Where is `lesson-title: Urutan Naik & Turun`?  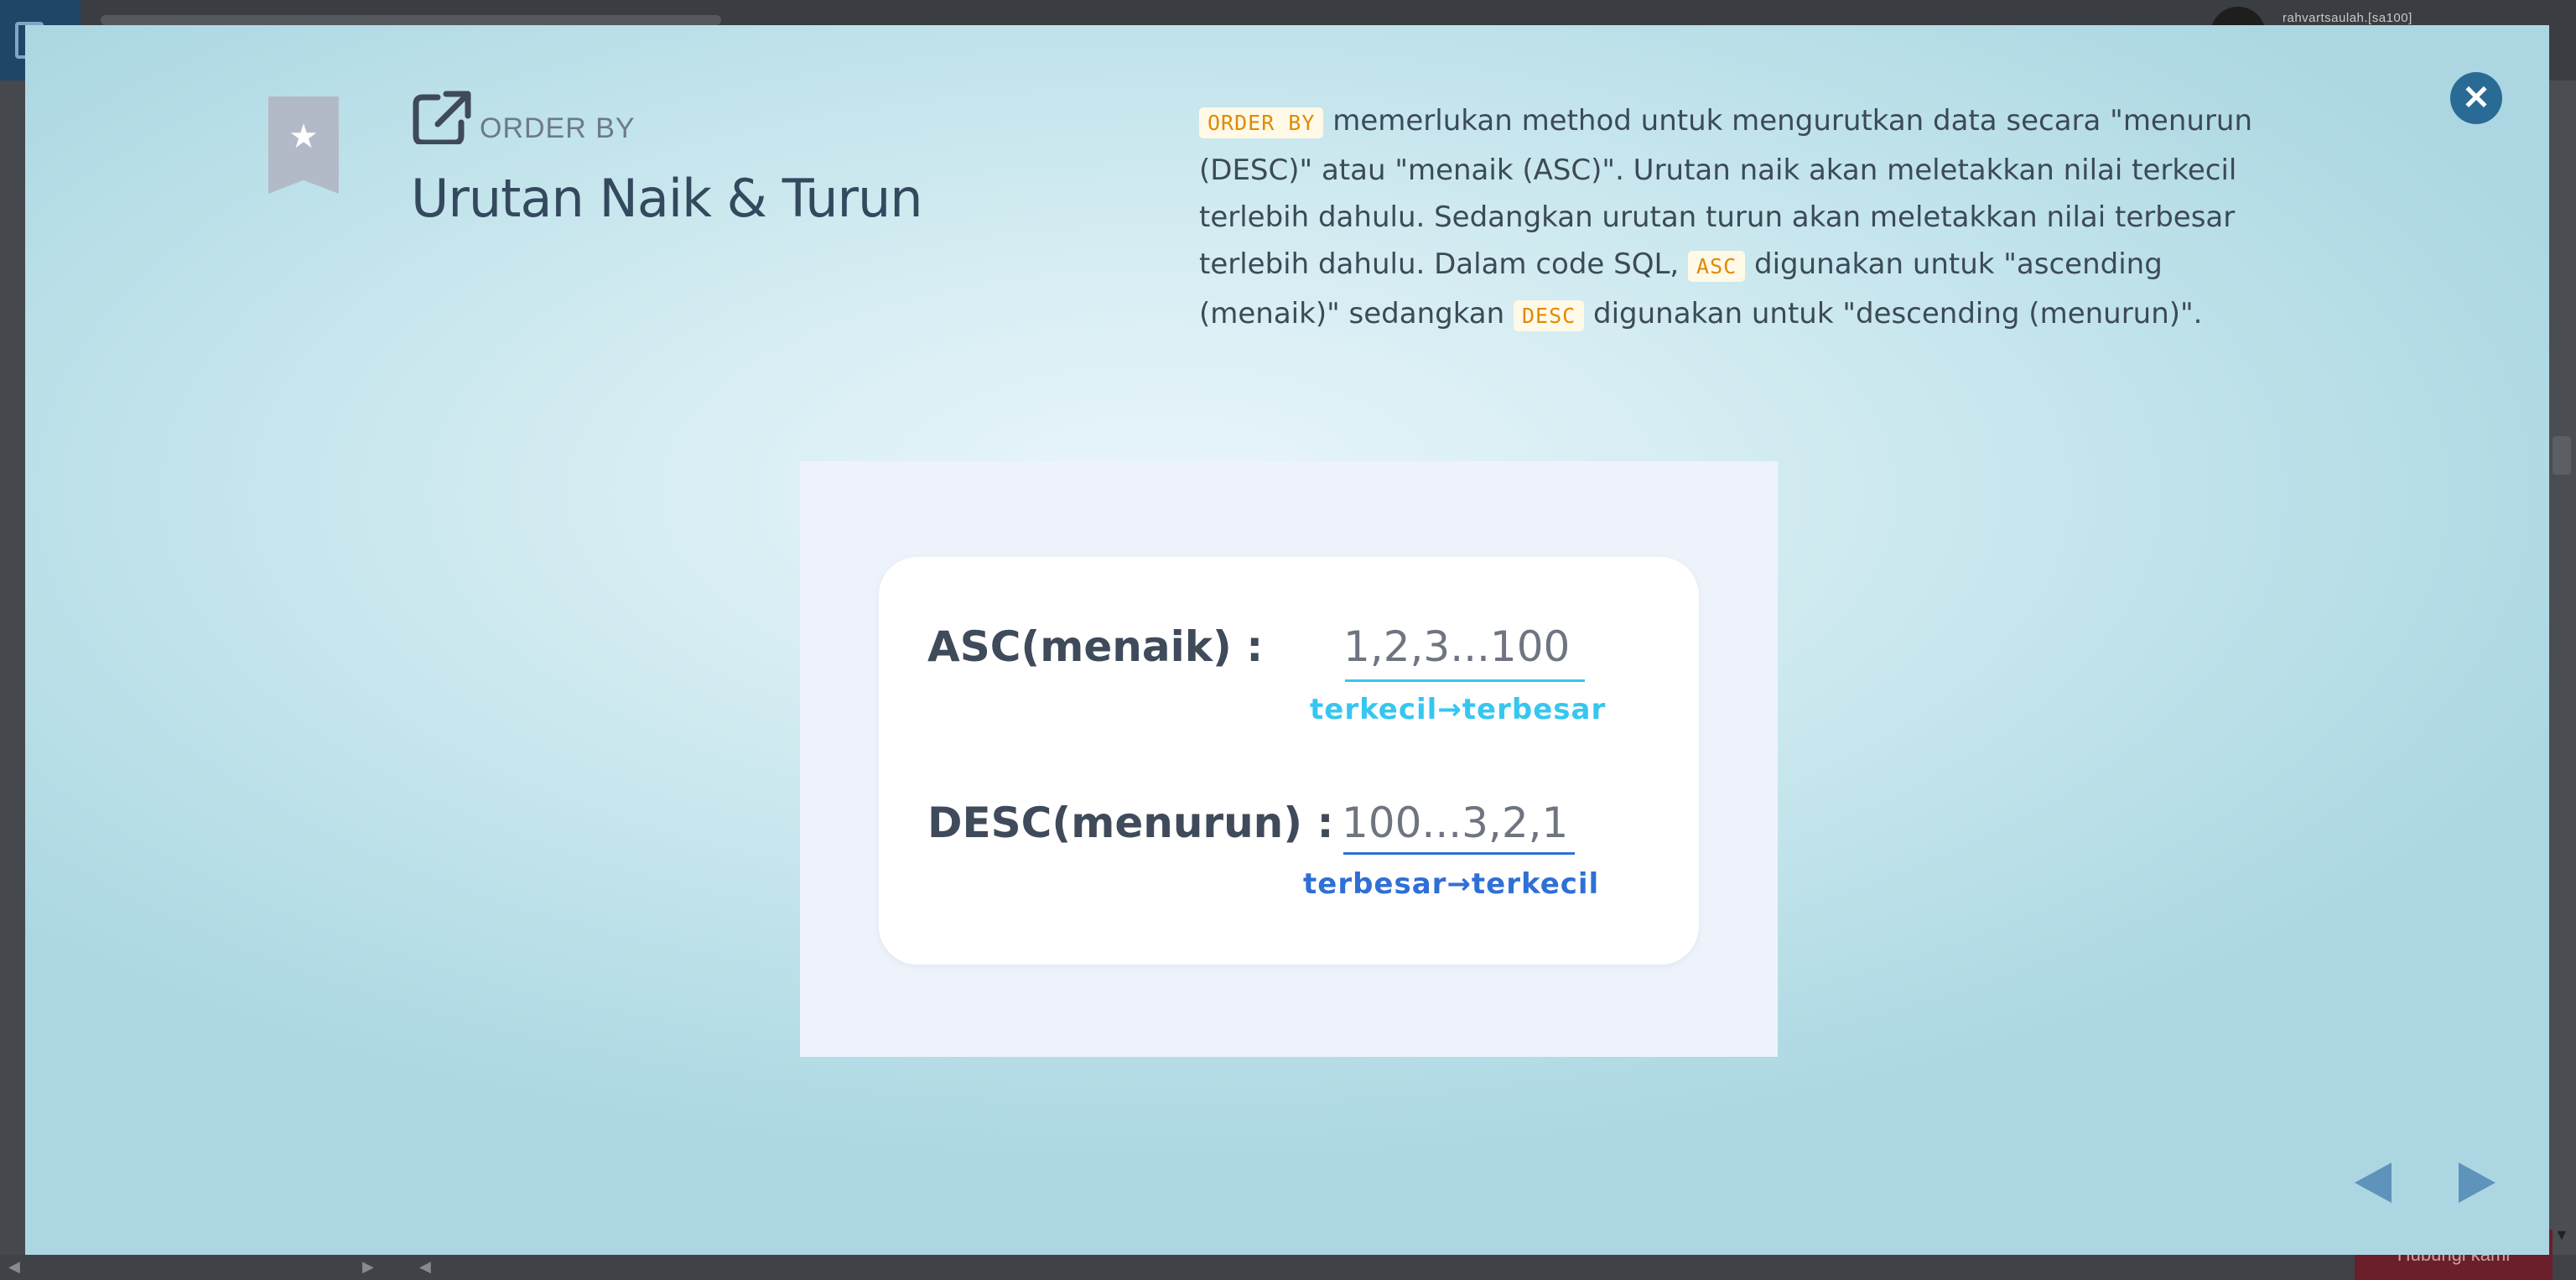
lesson-title: Urutan Naik & Turun is located at coordinates (667, 198).